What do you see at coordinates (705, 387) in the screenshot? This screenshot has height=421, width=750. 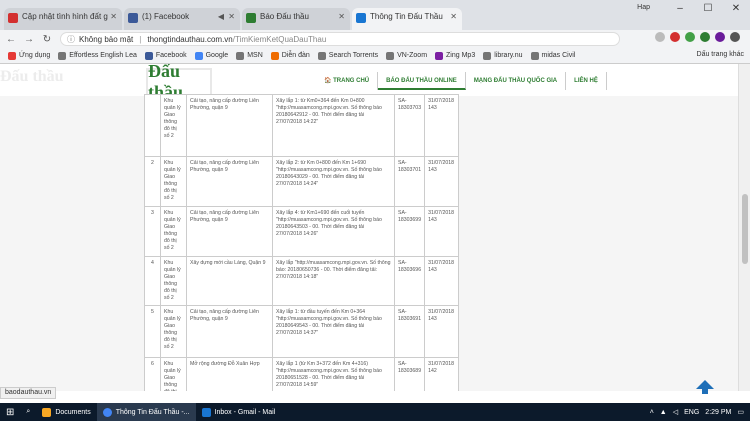 I see `scroll-top-icon` at bounding box center [705, 387].